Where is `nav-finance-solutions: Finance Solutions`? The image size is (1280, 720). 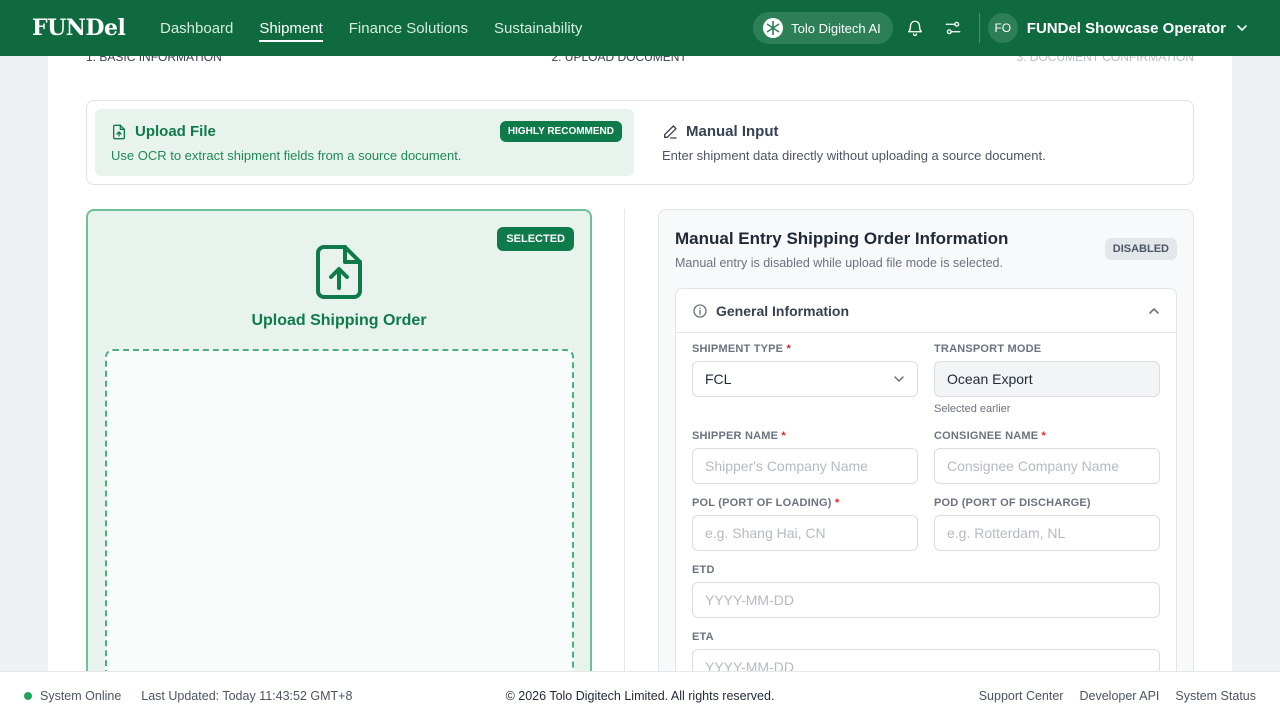 nav-finance-solutions: Finance Solutions is located at coordinates (408, 28).